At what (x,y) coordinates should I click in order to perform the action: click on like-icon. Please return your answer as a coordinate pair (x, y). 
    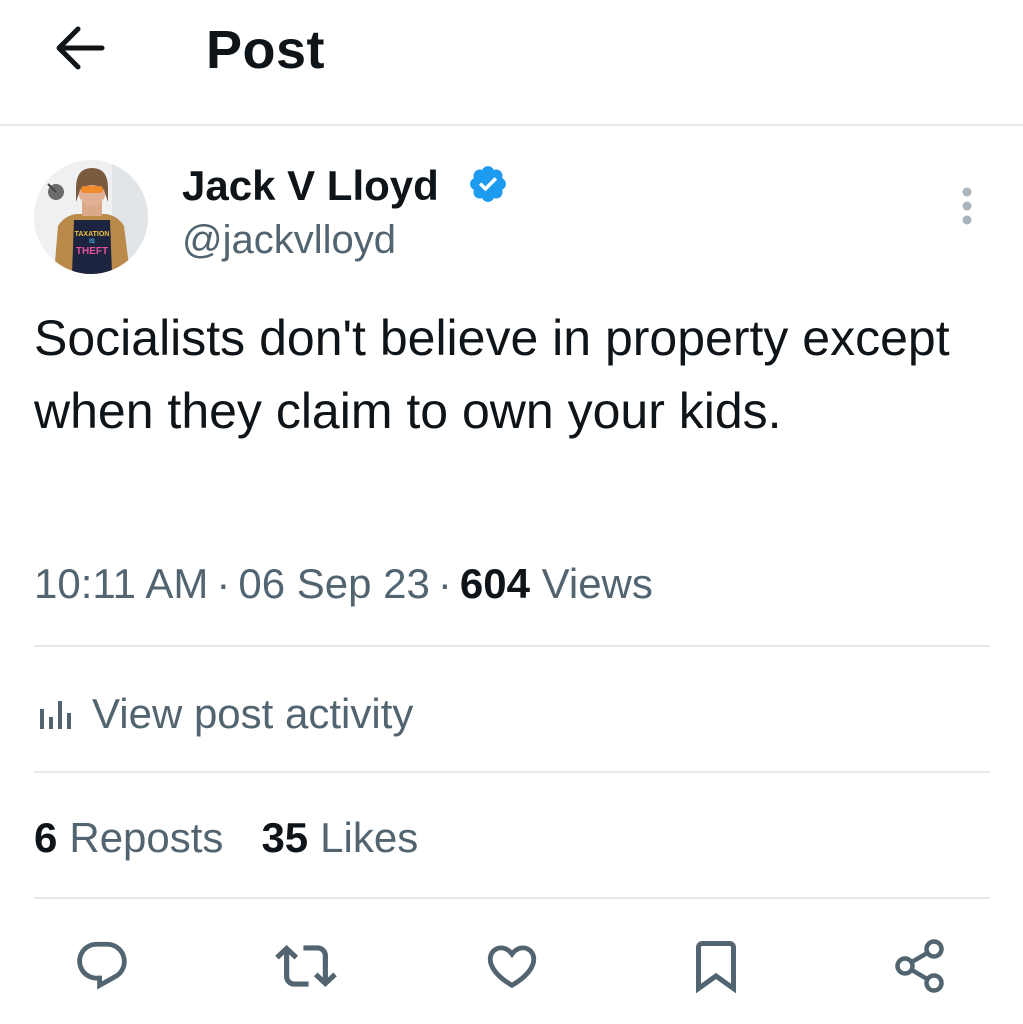
    Looking at the image, I should click on (512, 967).